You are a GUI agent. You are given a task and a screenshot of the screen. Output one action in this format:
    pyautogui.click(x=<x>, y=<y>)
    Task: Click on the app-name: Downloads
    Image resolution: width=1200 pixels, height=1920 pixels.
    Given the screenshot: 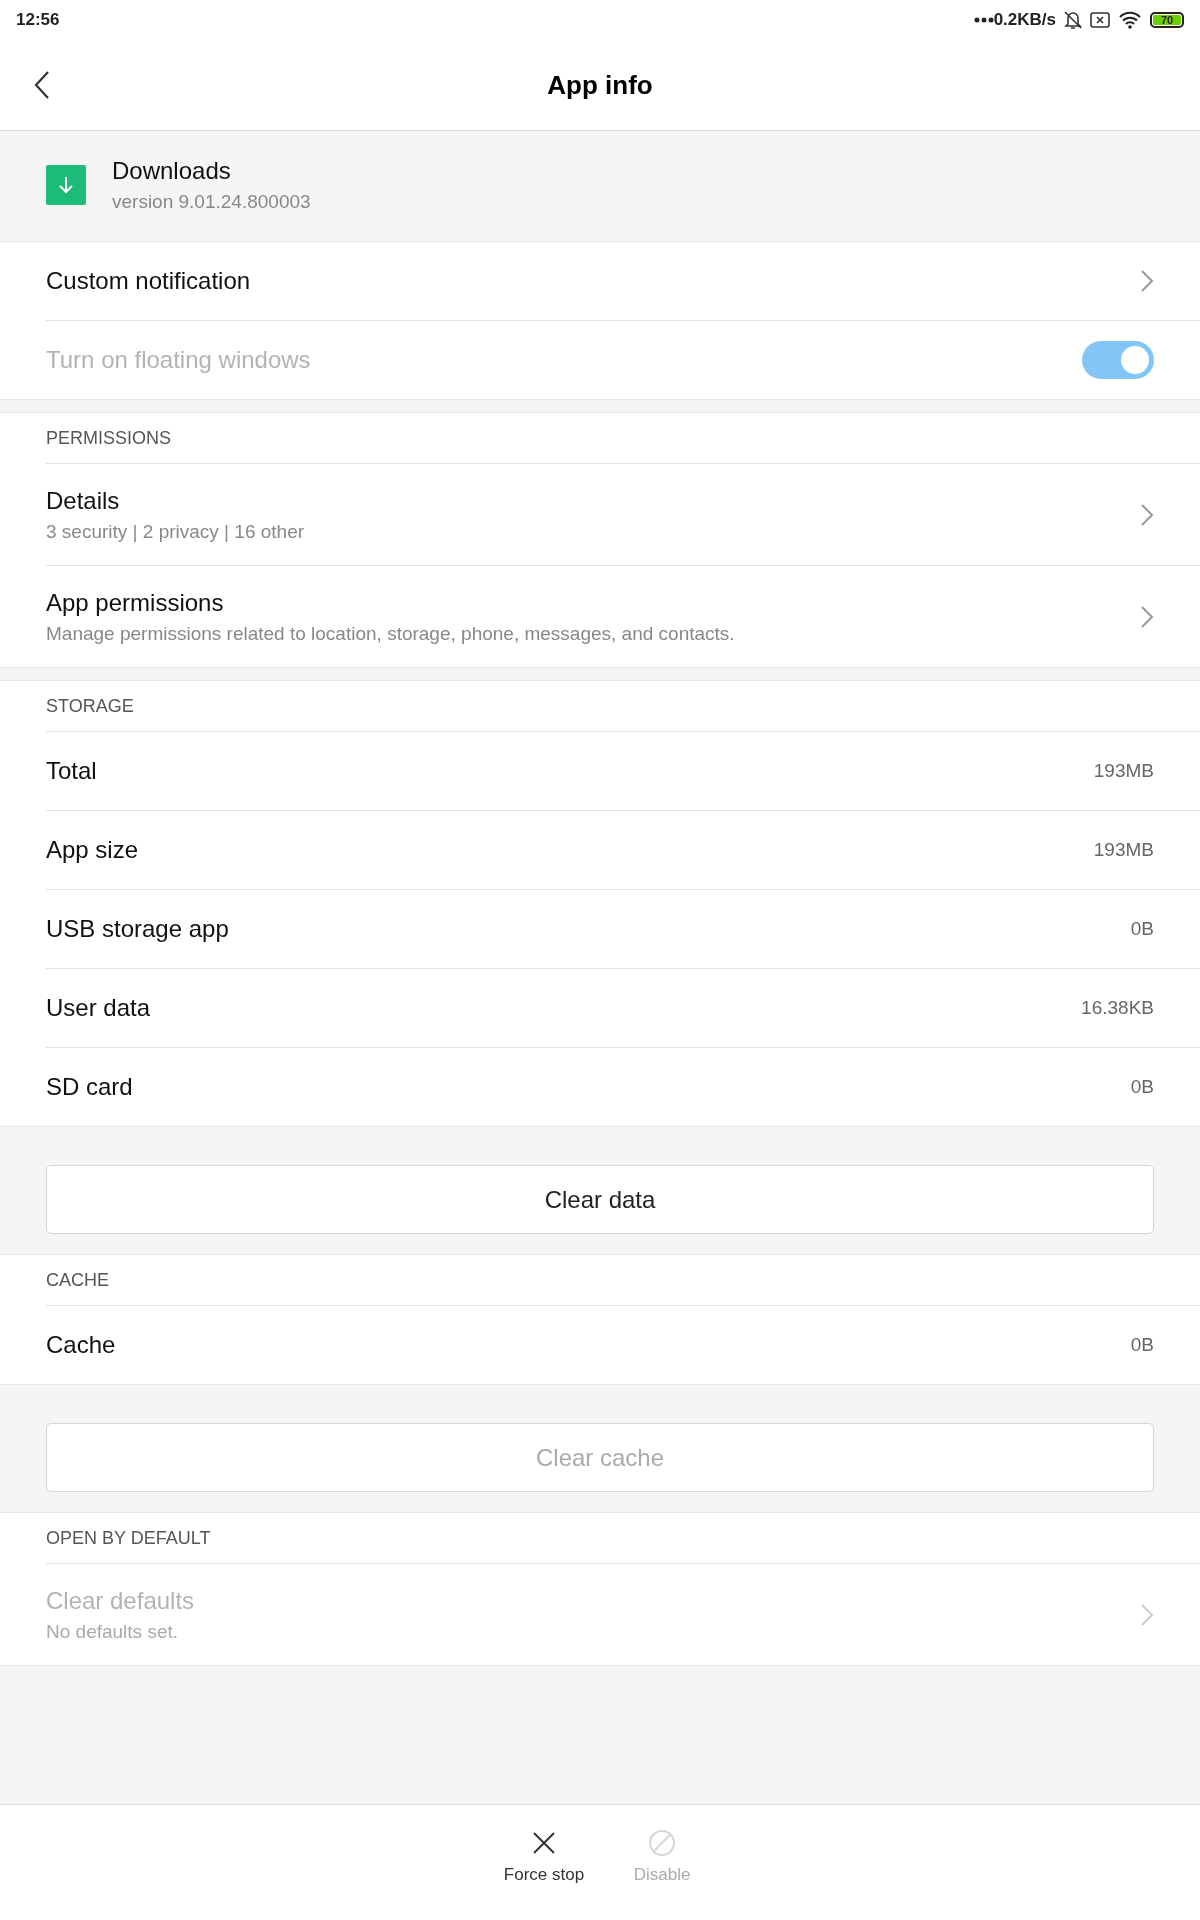 What is the action you would take?
    pyautogui.click(x=172, y=171)
    